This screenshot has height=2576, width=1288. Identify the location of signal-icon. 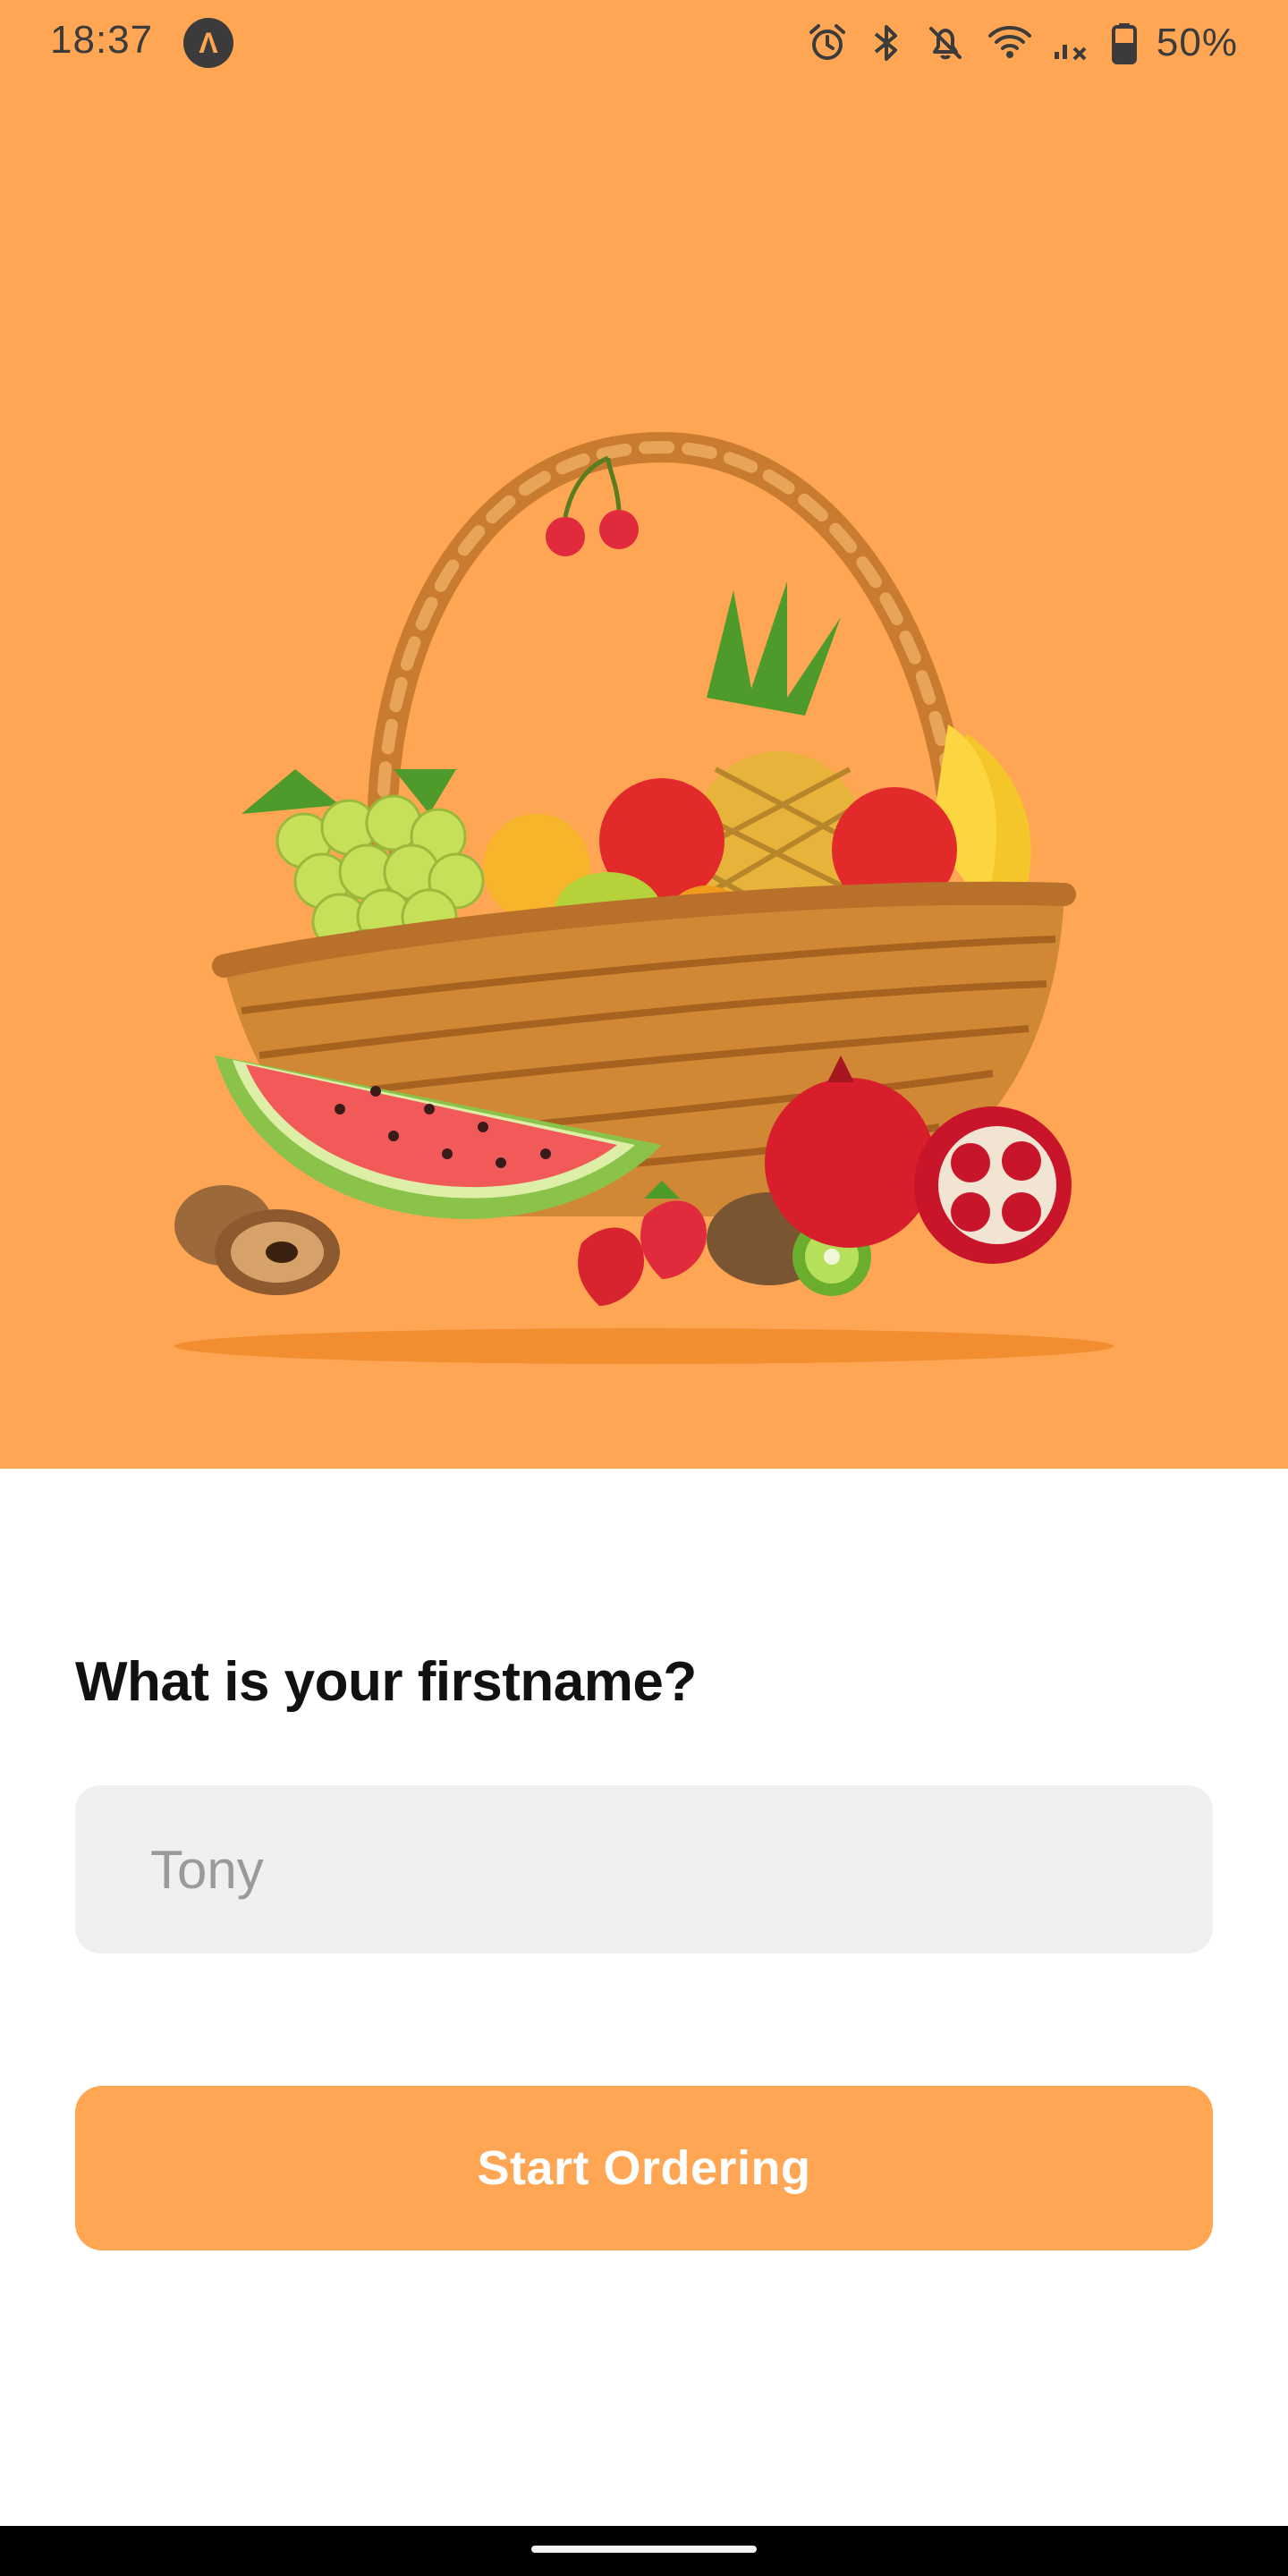
(1070, 53).